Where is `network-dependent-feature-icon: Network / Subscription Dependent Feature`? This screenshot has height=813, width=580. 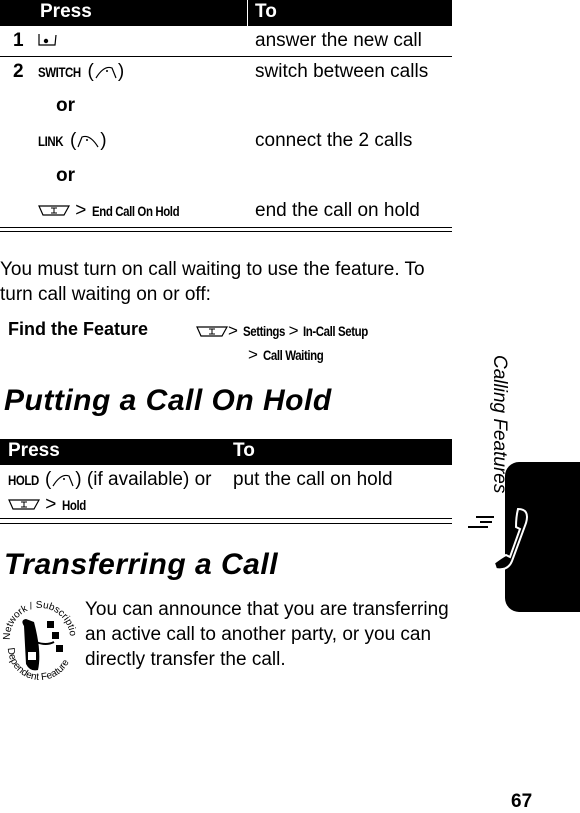
network-dependent-feature-icon: Network / Subscription Dependent Feature is located at coordinates (39, 633).